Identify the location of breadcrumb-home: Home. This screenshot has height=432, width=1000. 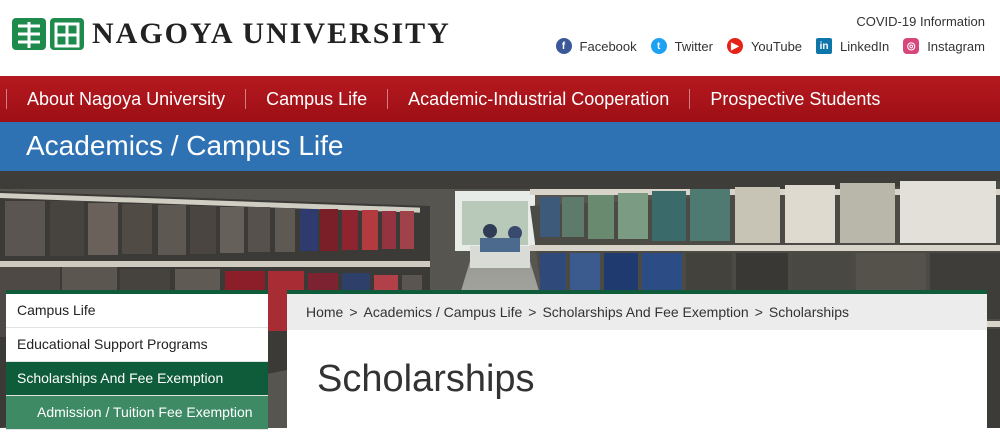
(324, 312).